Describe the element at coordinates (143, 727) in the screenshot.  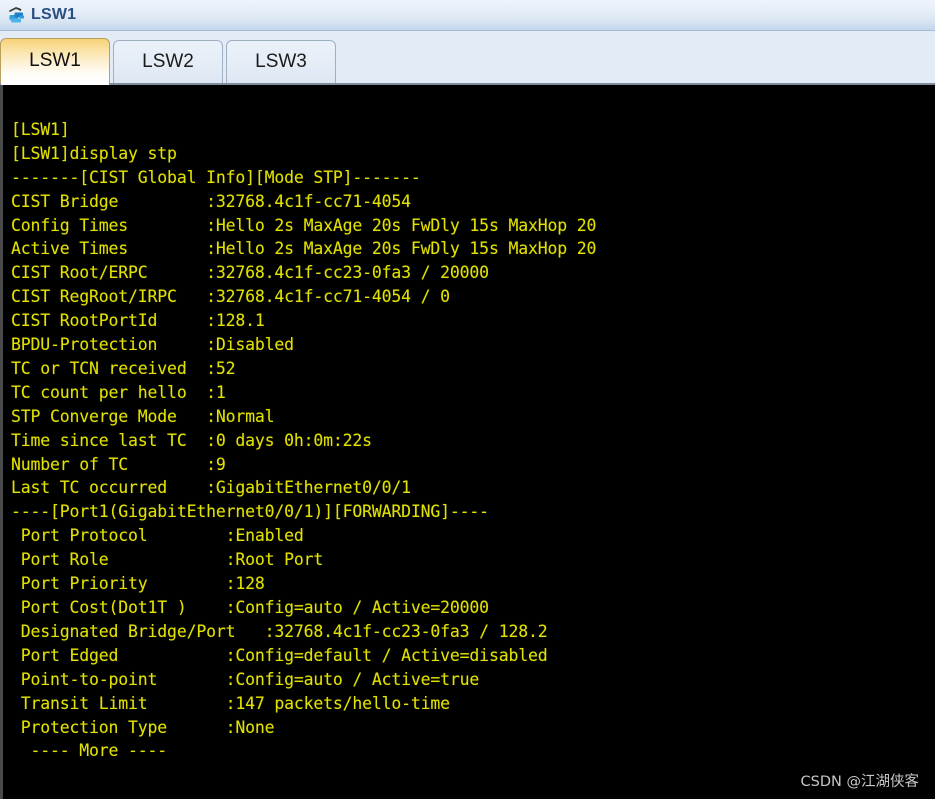
I see `terminal-line: Protection Type :None` at that location.